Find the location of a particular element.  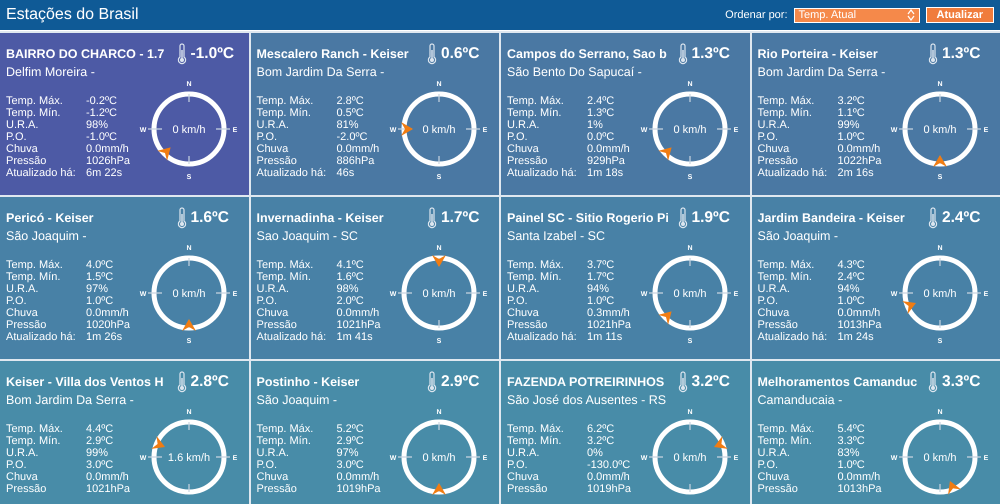

stat-value: 5.2ºC is located at coordinates (350, 429).